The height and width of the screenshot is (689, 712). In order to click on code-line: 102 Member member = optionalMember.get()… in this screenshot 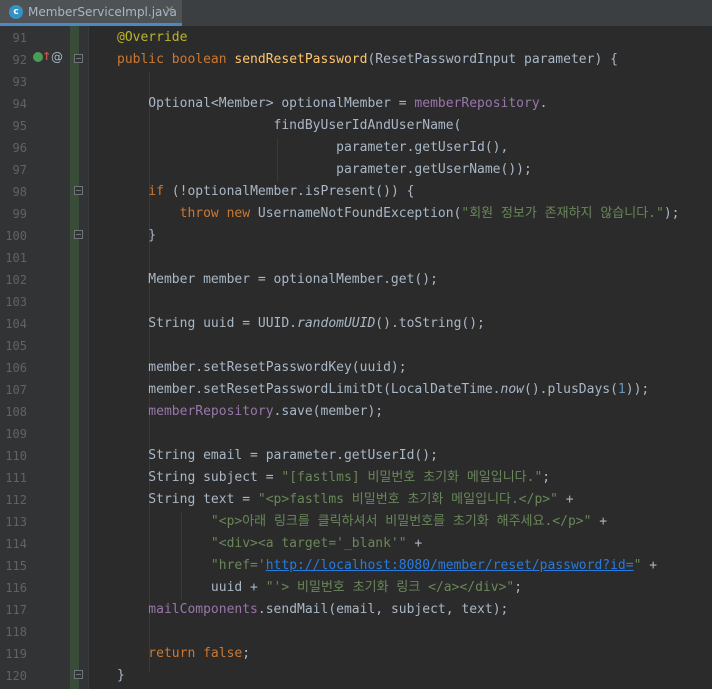, I will do `click(356, 280)`.